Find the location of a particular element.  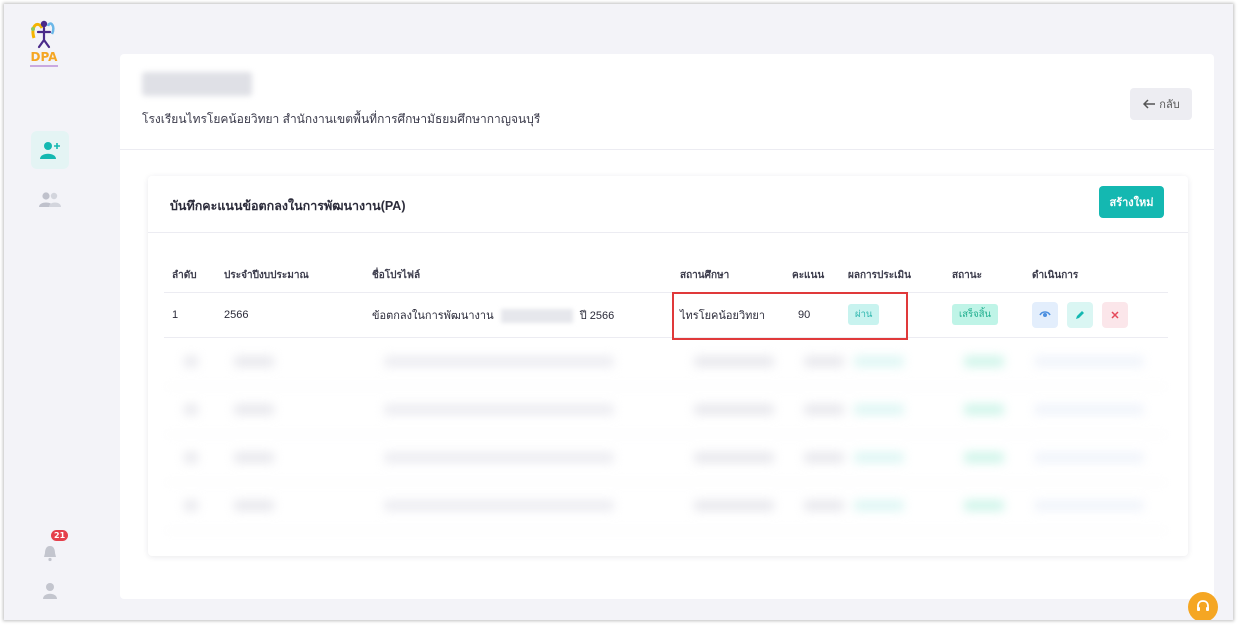

col-year: ประจำปีงบประมาณ is located at coordinates (290, 276).